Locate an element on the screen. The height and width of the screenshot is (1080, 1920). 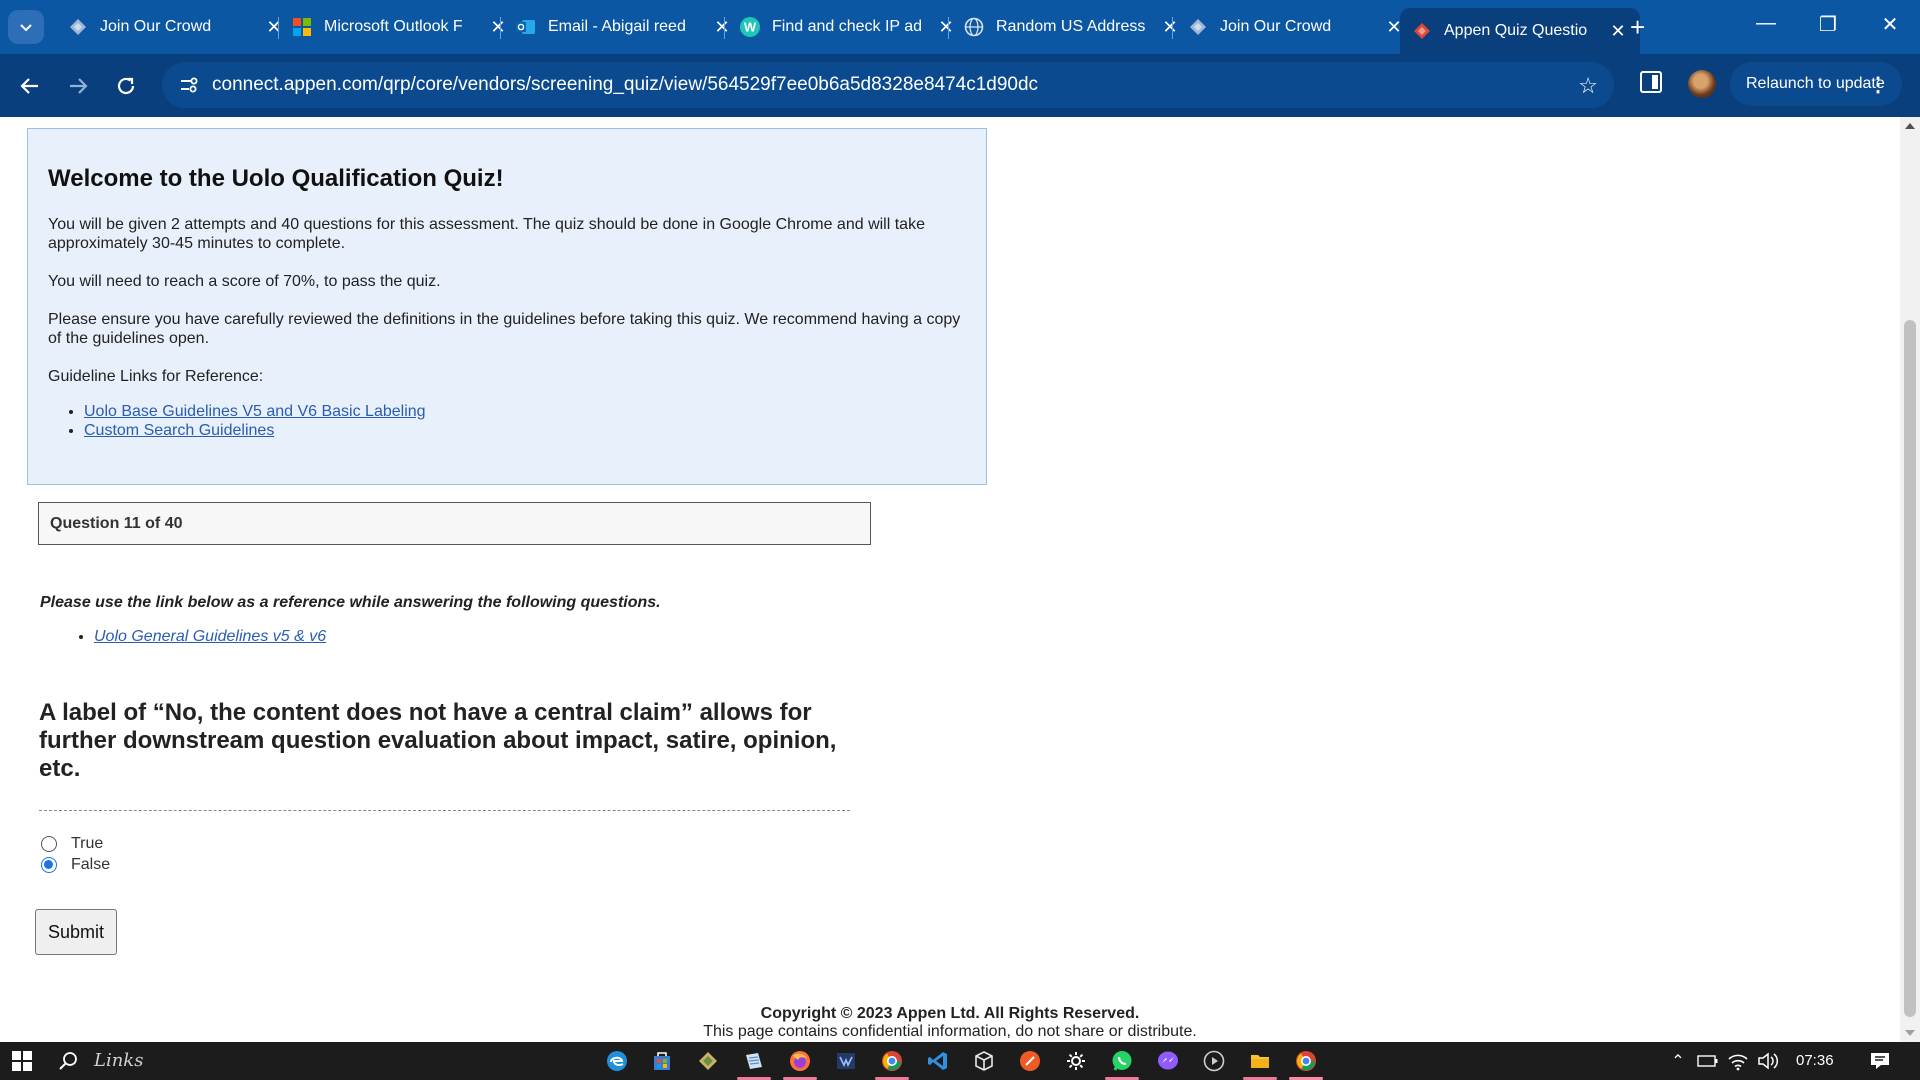
devtools-app-icon is located at coordinates (846, 1061).